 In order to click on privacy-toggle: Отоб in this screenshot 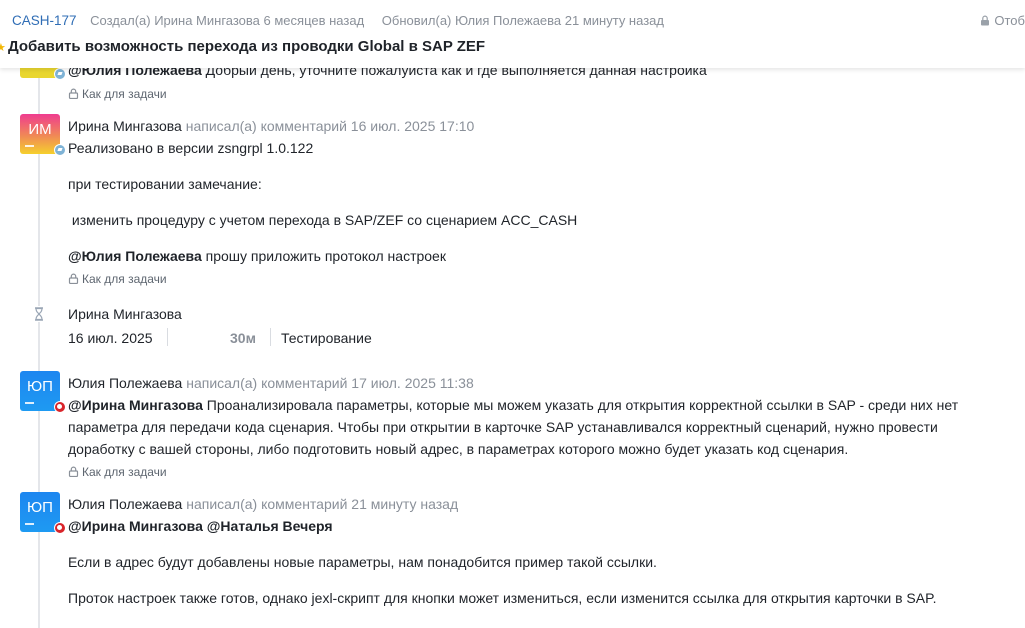, I will do `click(1002, 20)`.